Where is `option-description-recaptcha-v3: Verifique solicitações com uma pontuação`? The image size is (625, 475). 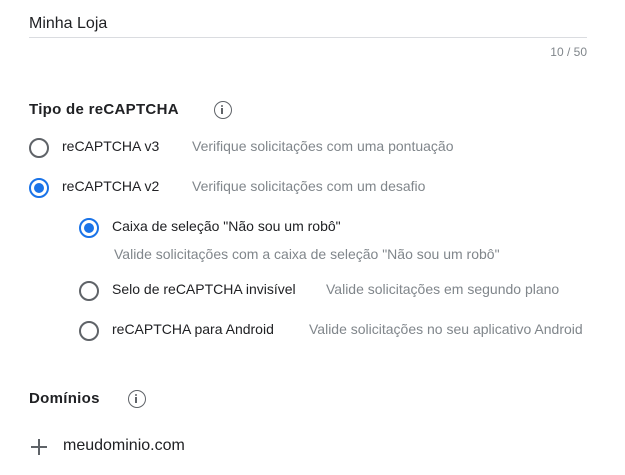 option-description-recaptcha-v3: Verifique solicitações com uma pontuação is located at coordinates (323, 146).